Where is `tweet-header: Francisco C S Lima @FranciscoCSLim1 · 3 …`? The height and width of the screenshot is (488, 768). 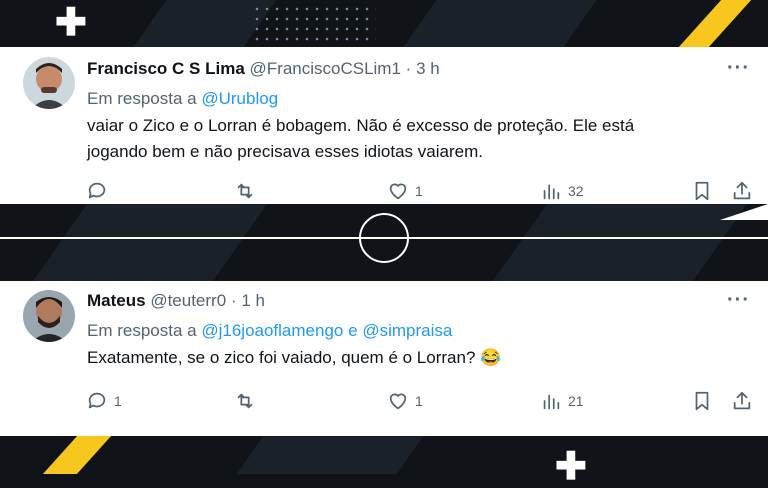
tweet-header: Francisco C S Lima @FranciscoCSLim1 · 3 … is located at coordinates (263, 69).